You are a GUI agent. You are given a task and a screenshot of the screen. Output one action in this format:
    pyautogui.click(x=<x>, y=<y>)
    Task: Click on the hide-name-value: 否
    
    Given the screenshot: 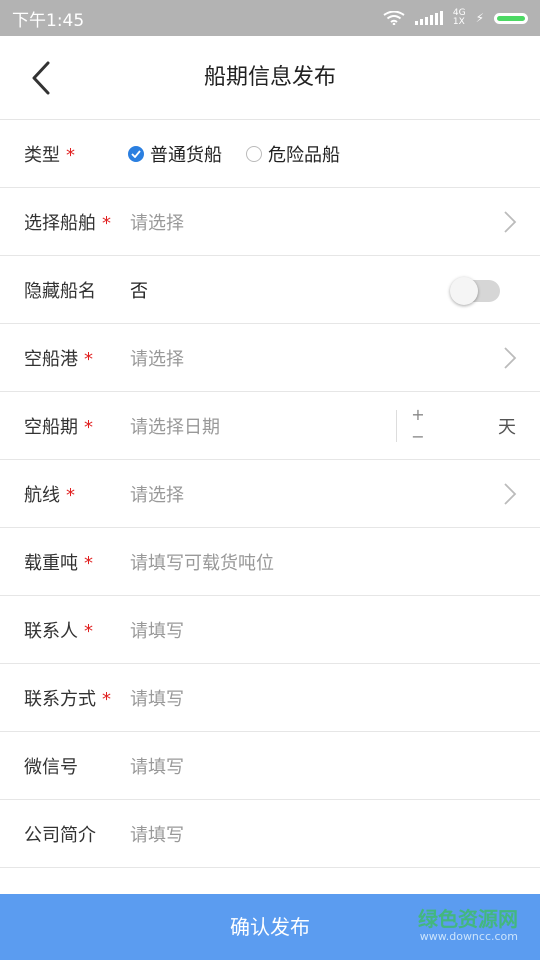 What is the action you would take?
    pyautogui.click(x=139, y=291)
    